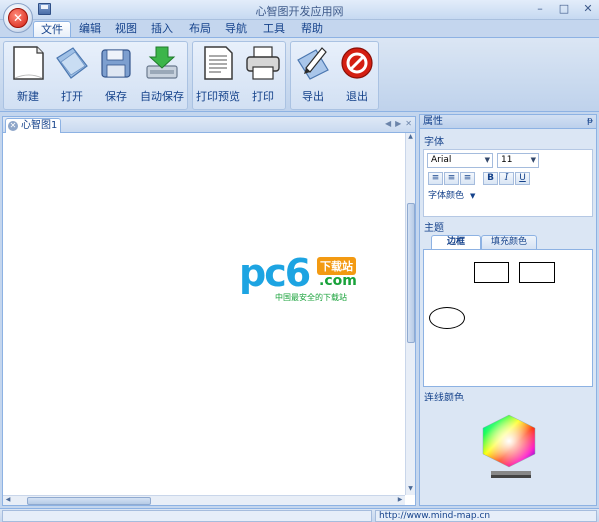 Image resolution: width=599 pixels, height=522 pixels. I want to click on scroll-right-icon: ▶, so click(400, 500).